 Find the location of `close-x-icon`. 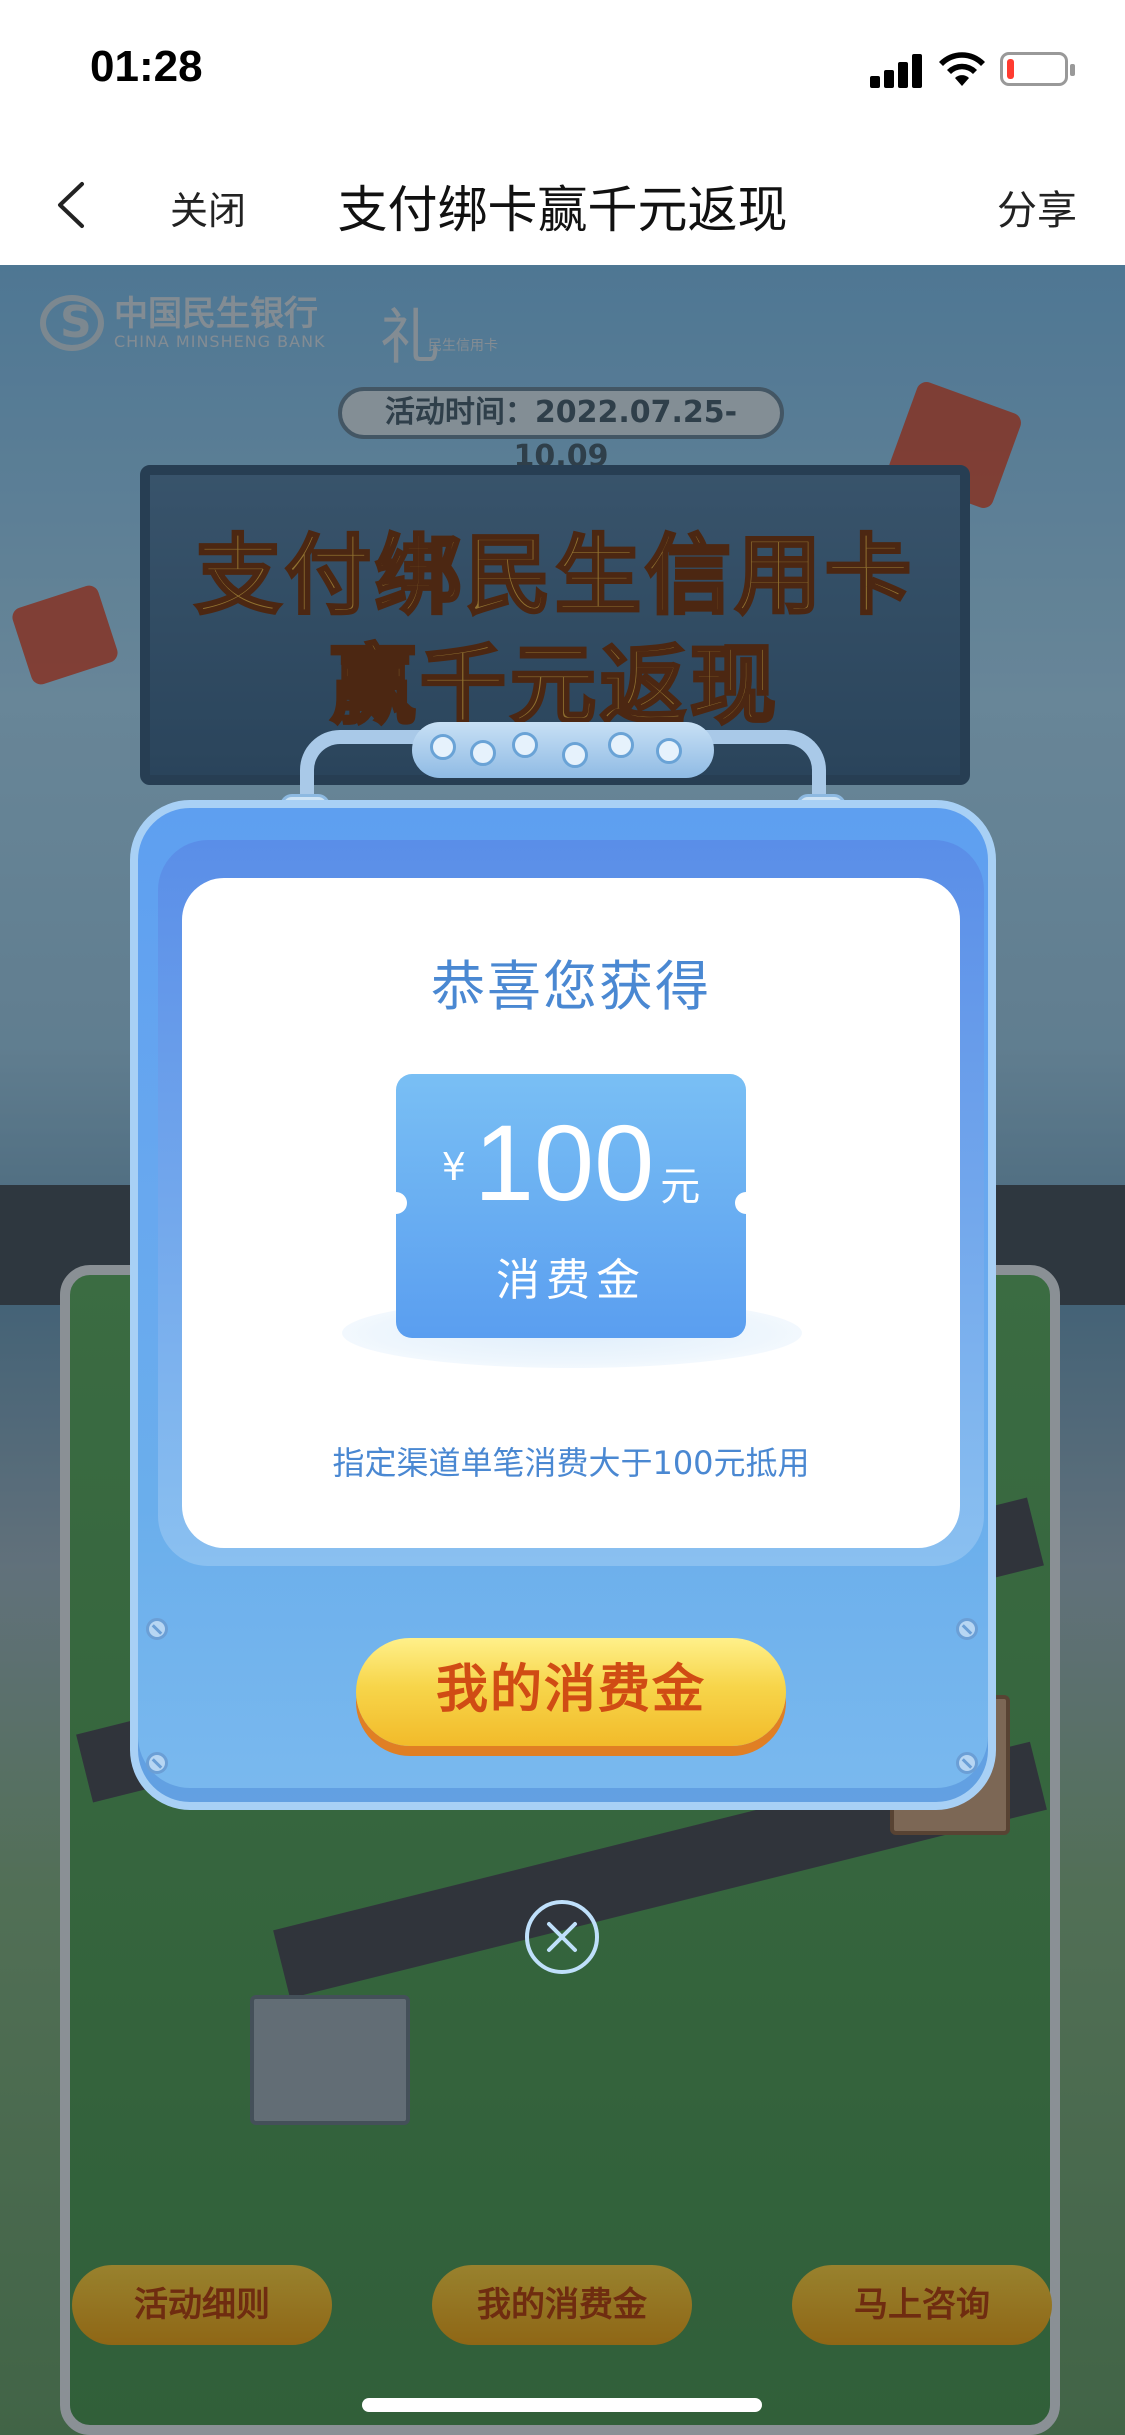

close-x-icon is located at coordinates (562, 1937).